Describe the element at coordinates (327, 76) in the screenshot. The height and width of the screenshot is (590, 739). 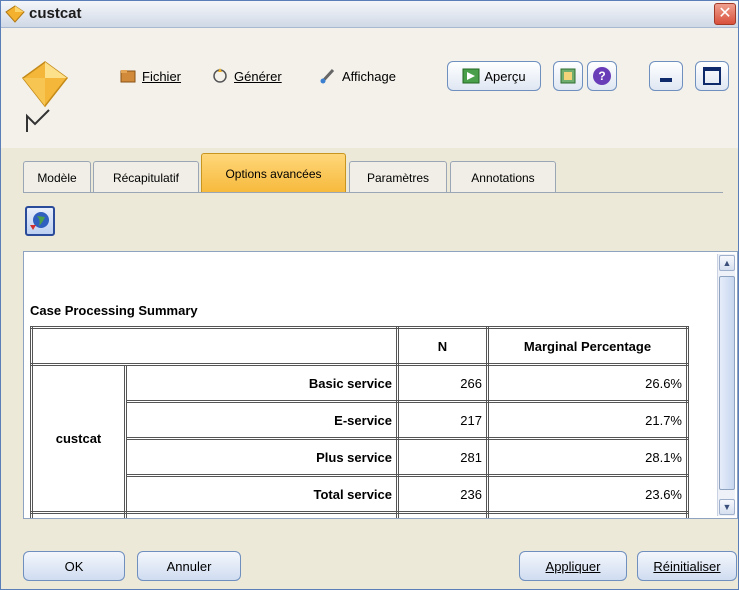
I see `brush-icon` at that location.